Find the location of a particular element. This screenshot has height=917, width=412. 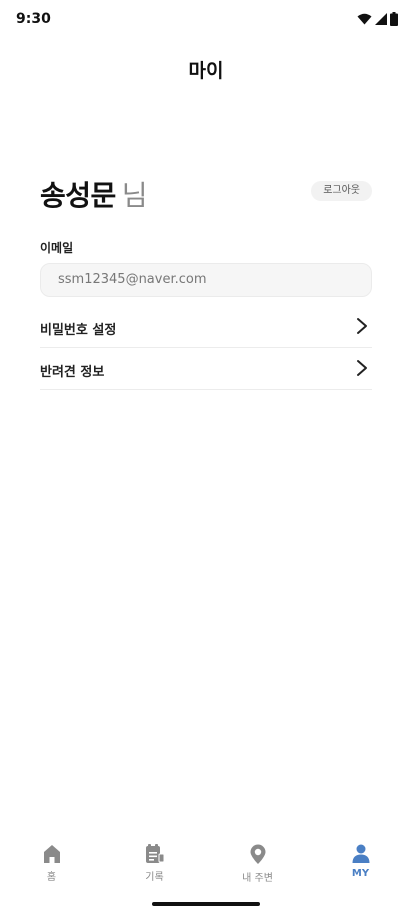

user-name: 송성문 님 is located at coordinates (94, 194).